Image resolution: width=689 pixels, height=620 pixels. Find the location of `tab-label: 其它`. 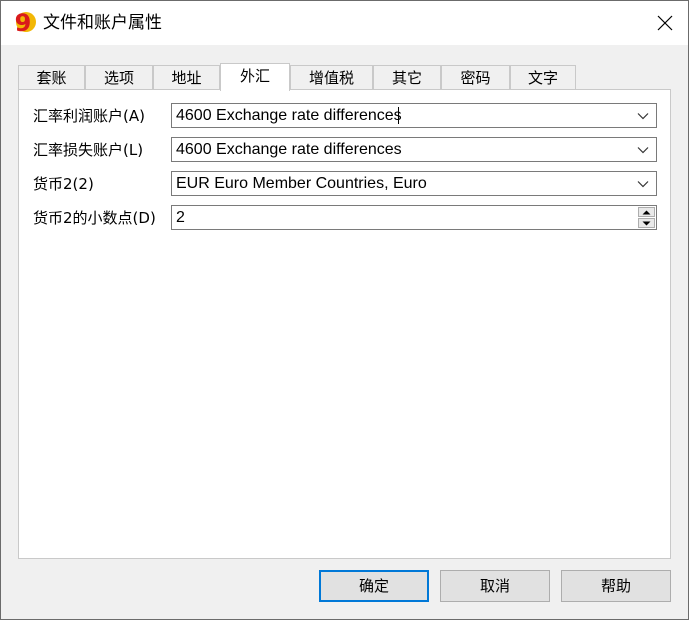

tab-label: 其它 is located at coordinates (406, 78).